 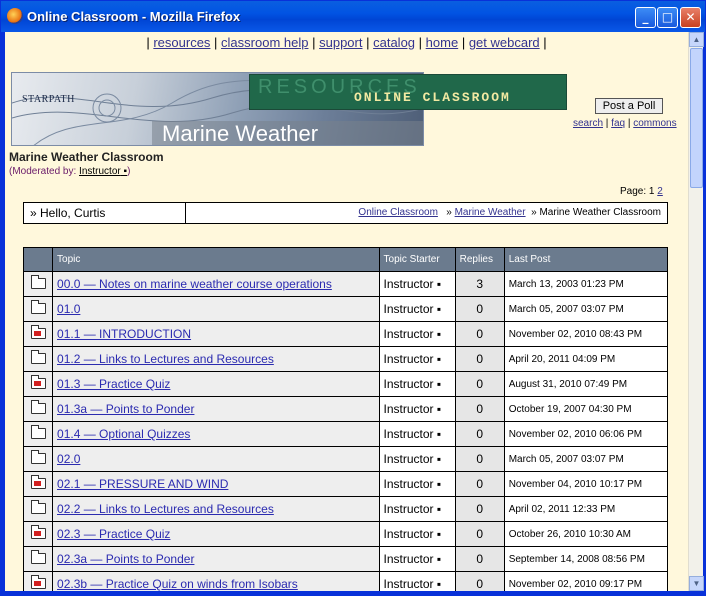 I want to click on header-last-post: Last Post, so click(x=586, y=259).